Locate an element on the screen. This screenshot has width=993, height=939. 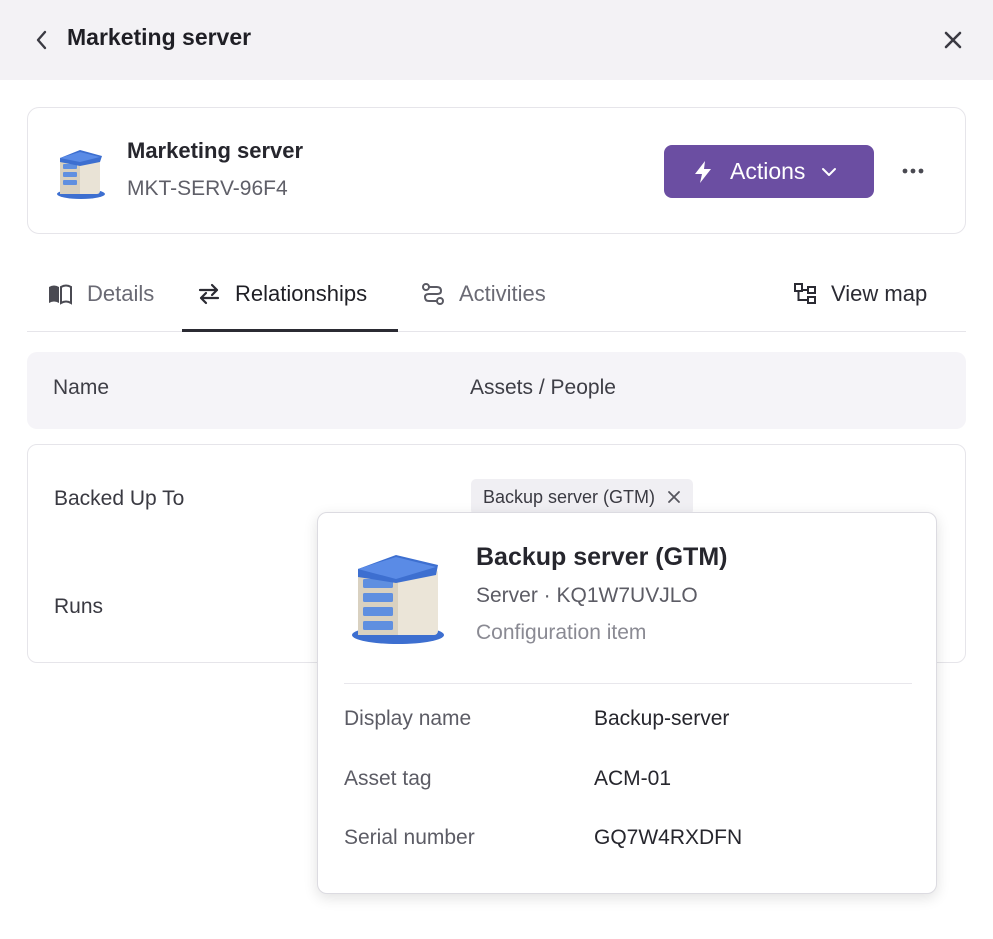
lightning-icon is located at coordinates (703, 171).